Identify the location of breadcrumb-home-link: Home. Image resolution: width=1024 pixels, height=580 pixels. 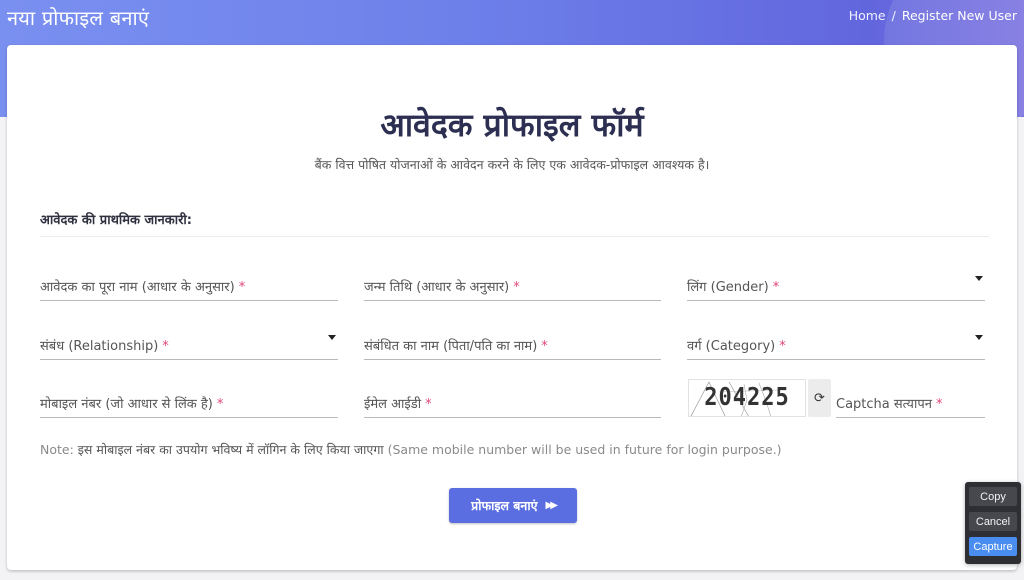
(867, 15).